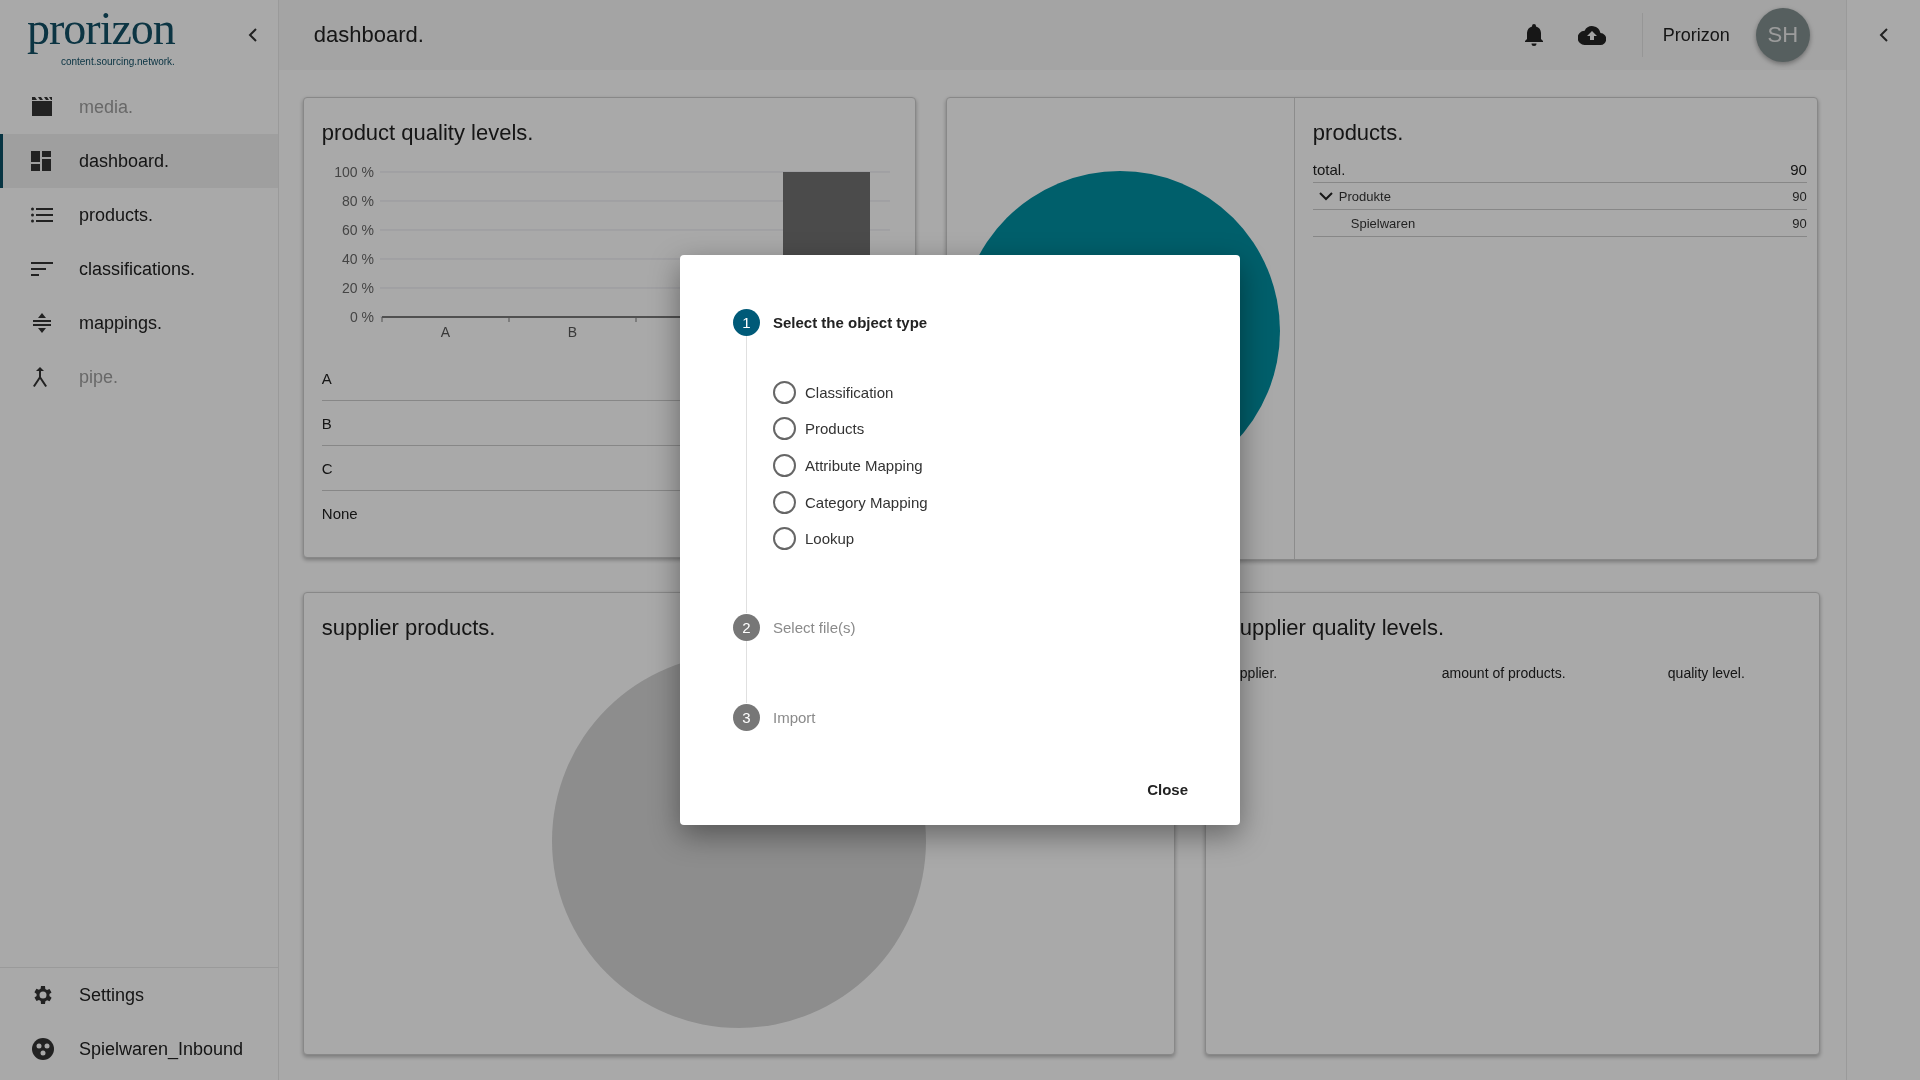 The height and width of the screenshot is (1080, 1920). I want to click on radio-option: Lookup, so click(814, 538).